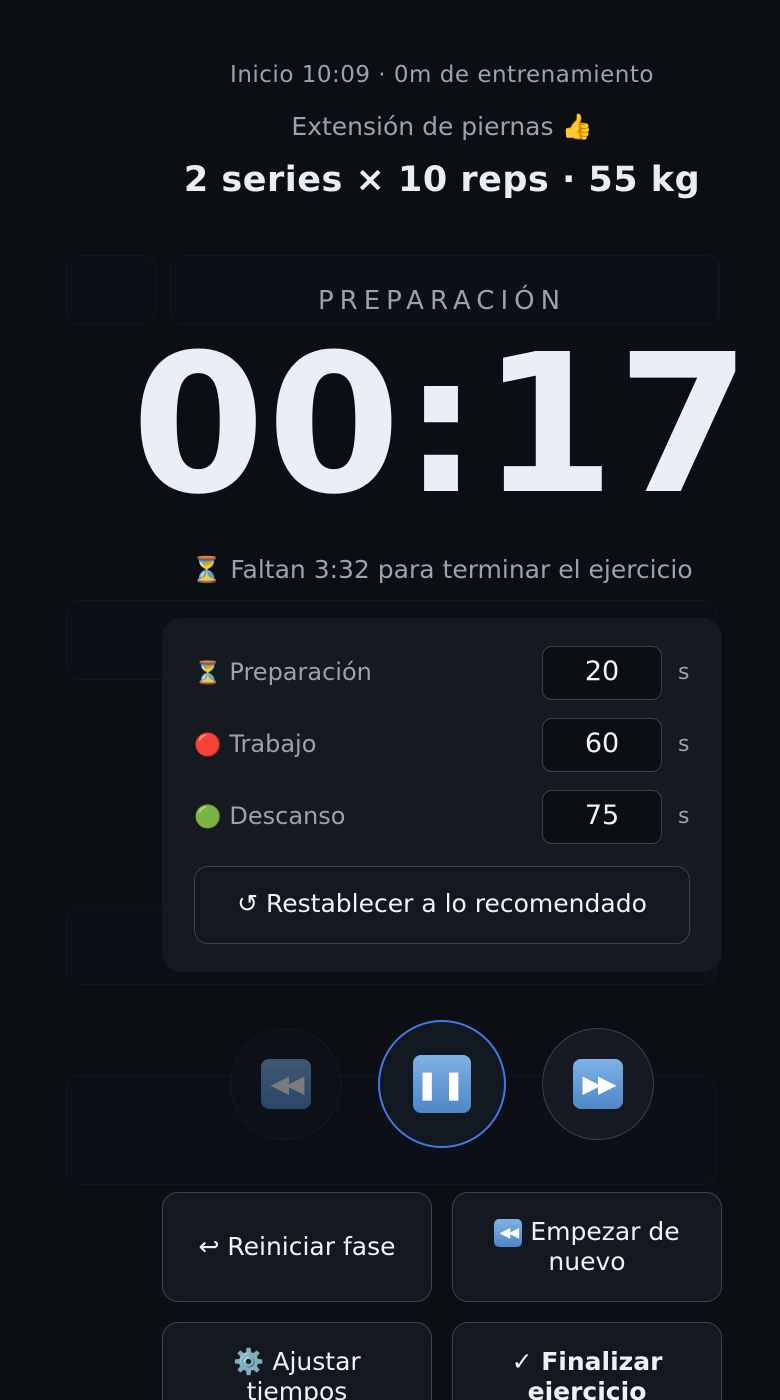 This screenshot has height=1400, width=780. I want to click on countdown-timer: 00:17, so click(442, 425).